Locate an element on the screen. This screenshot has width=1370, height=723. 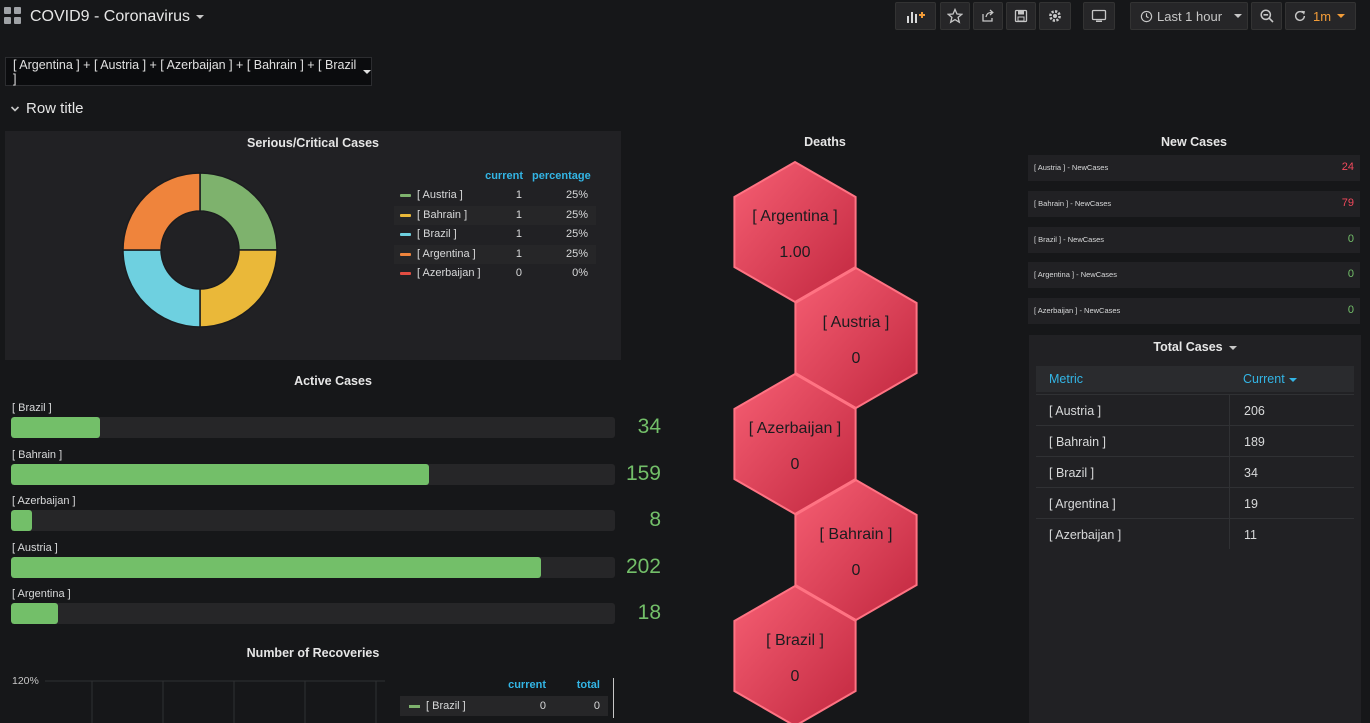
legend-item: [ Brazil ] 1 25% is located at coordinates (495, 234).